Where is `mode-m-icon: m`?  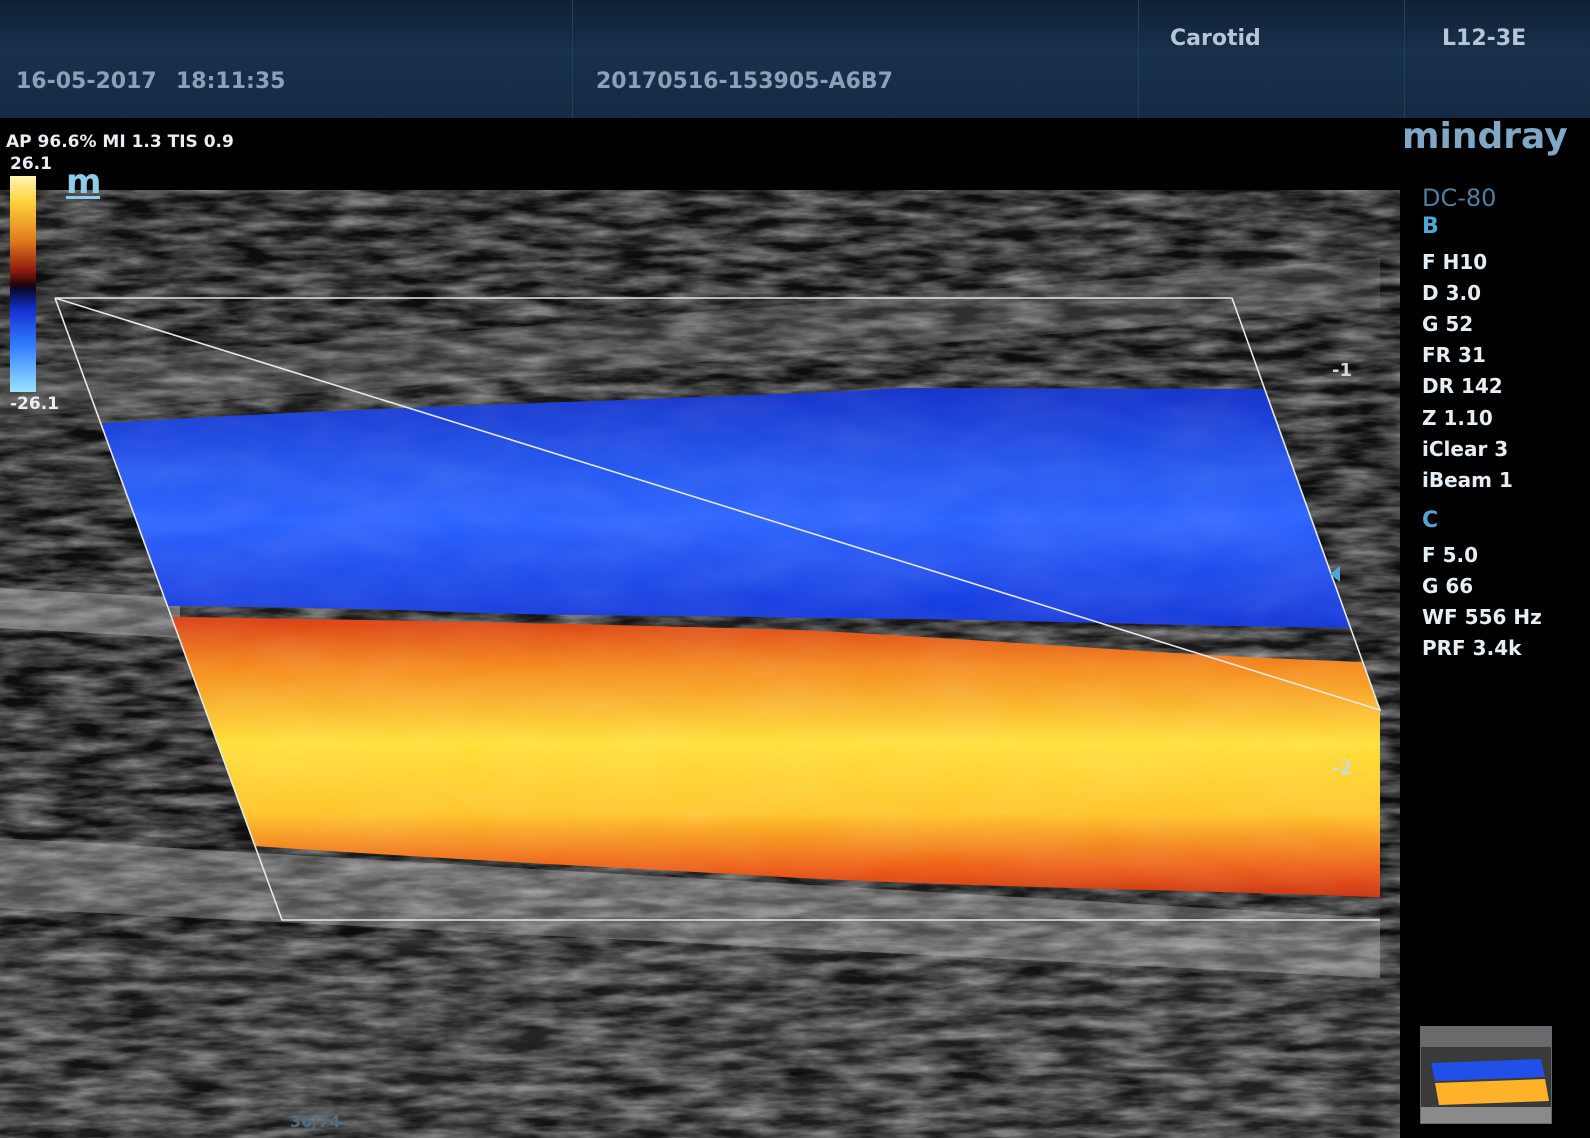
mode-m-icon: m is located at coordinates (84, 182).